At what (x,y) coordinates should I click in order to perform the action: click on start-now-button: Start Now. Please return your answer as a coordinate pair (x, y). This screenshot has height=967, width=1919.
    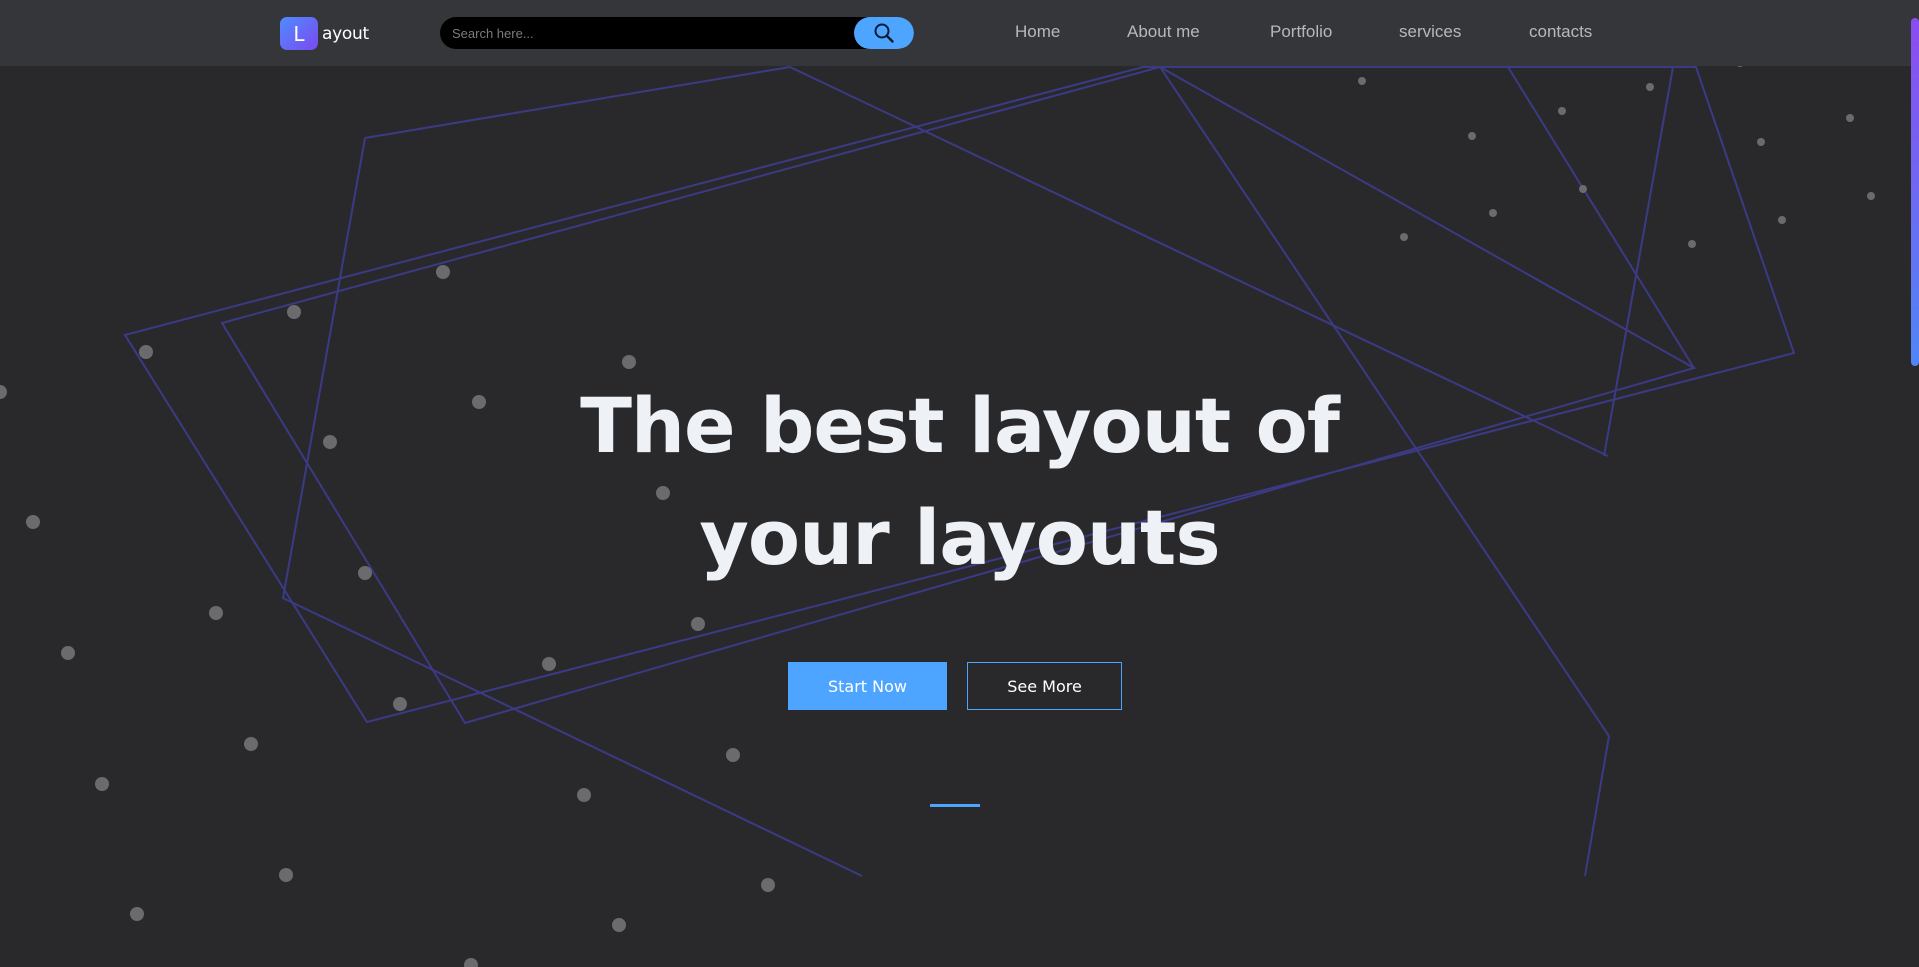
    Looking at the image, I should click on (867, 686).